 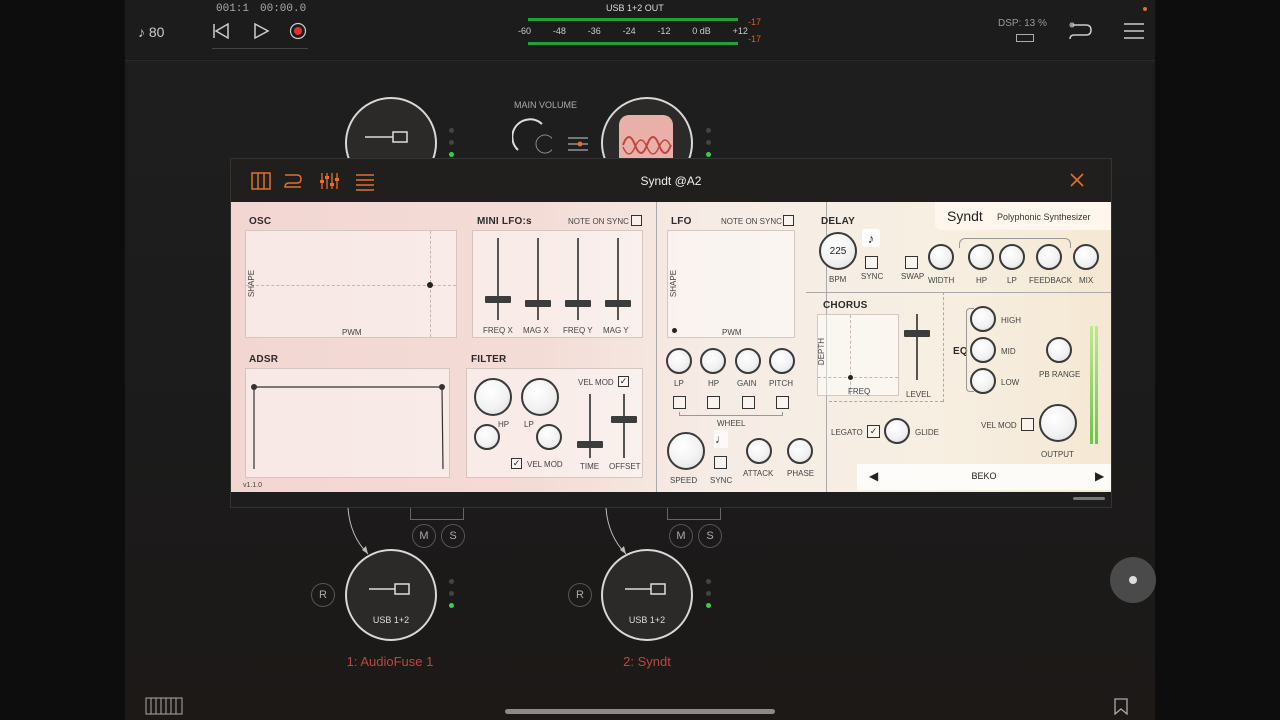 What do you see at coordinates (917, 333) in the screenshot?
I see `chorus-level-slider` at bounding box center [917, 333].